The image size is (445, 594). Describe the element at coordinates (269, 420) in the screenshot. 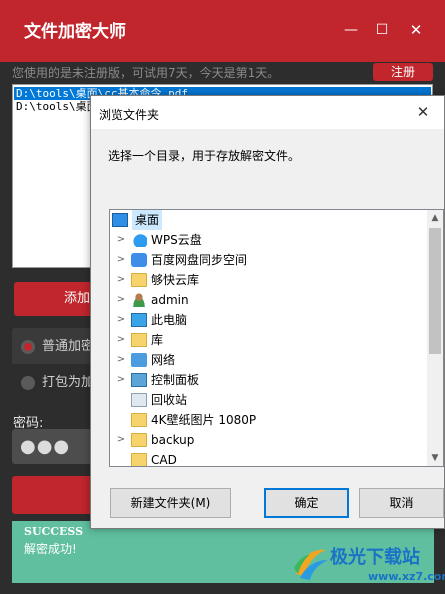

I see `tree-item-4k-wallpaper: 4K壁纸图片 1080P` at that location.